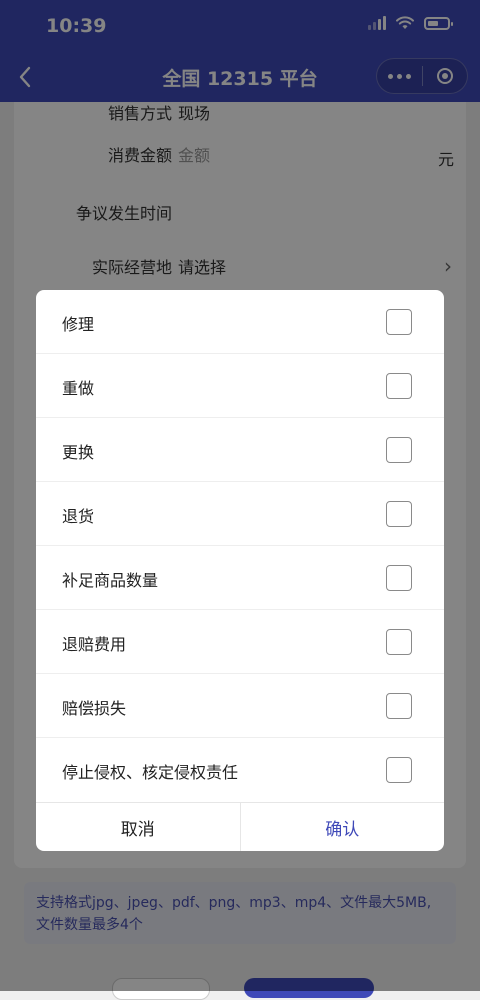 The image size is (480, 1000). Describe the element at coordinates (110, 580) in the screenshot. I see `option-label: 补足商品数量` at that location.